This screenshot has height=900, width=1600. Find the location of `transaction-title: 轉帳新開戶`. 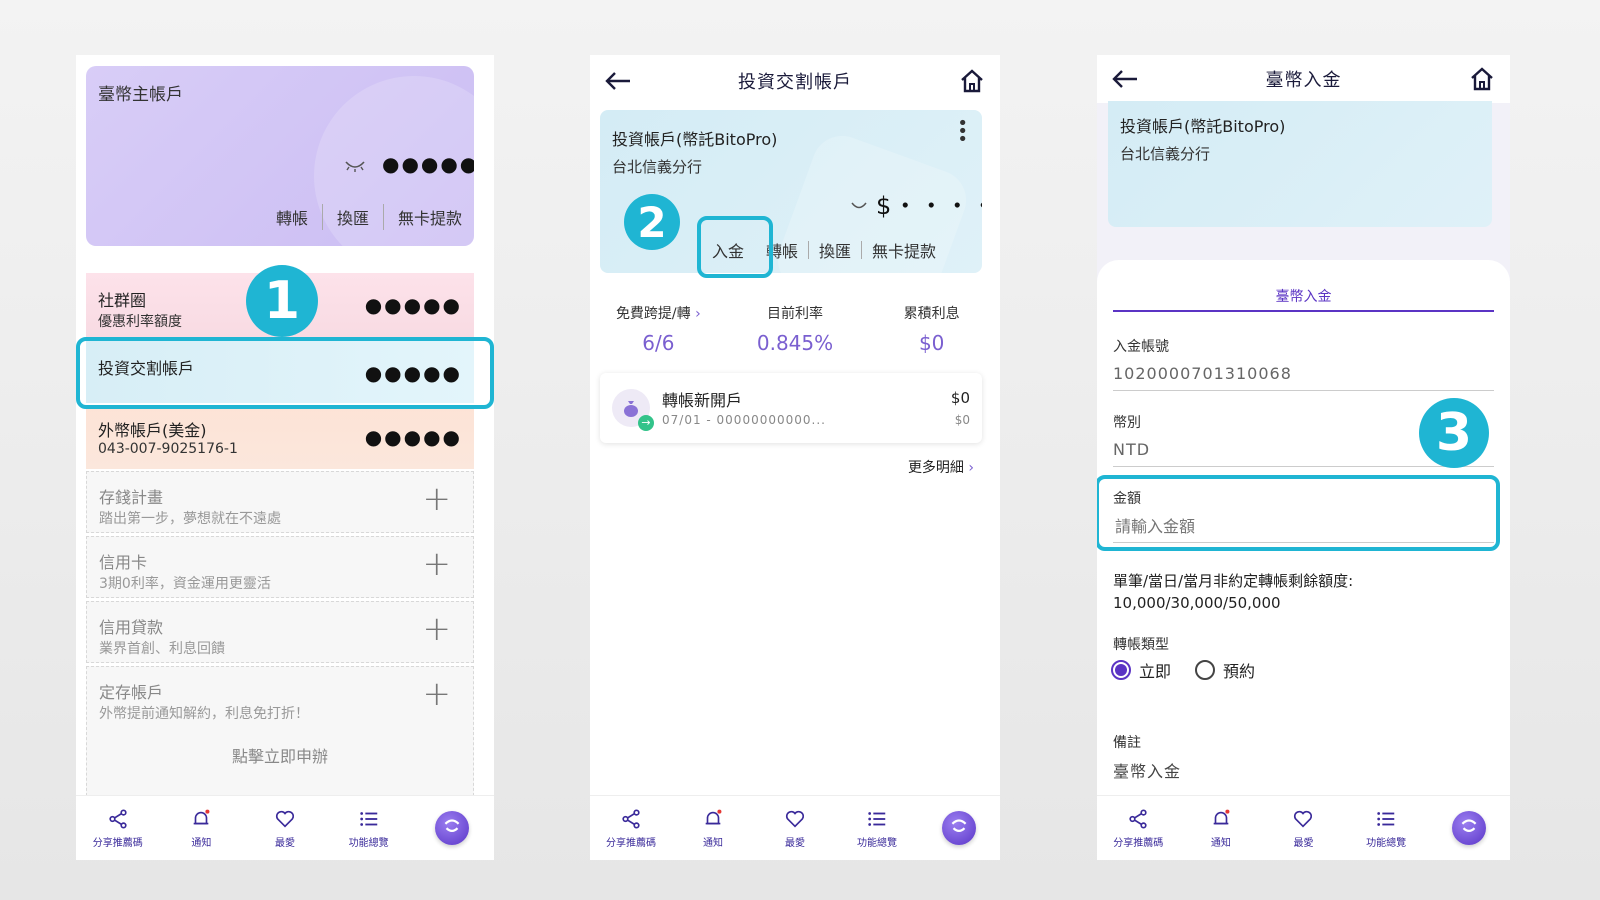

transaction-title: 轉帳新開戶 is located at coordinates (702, 400).